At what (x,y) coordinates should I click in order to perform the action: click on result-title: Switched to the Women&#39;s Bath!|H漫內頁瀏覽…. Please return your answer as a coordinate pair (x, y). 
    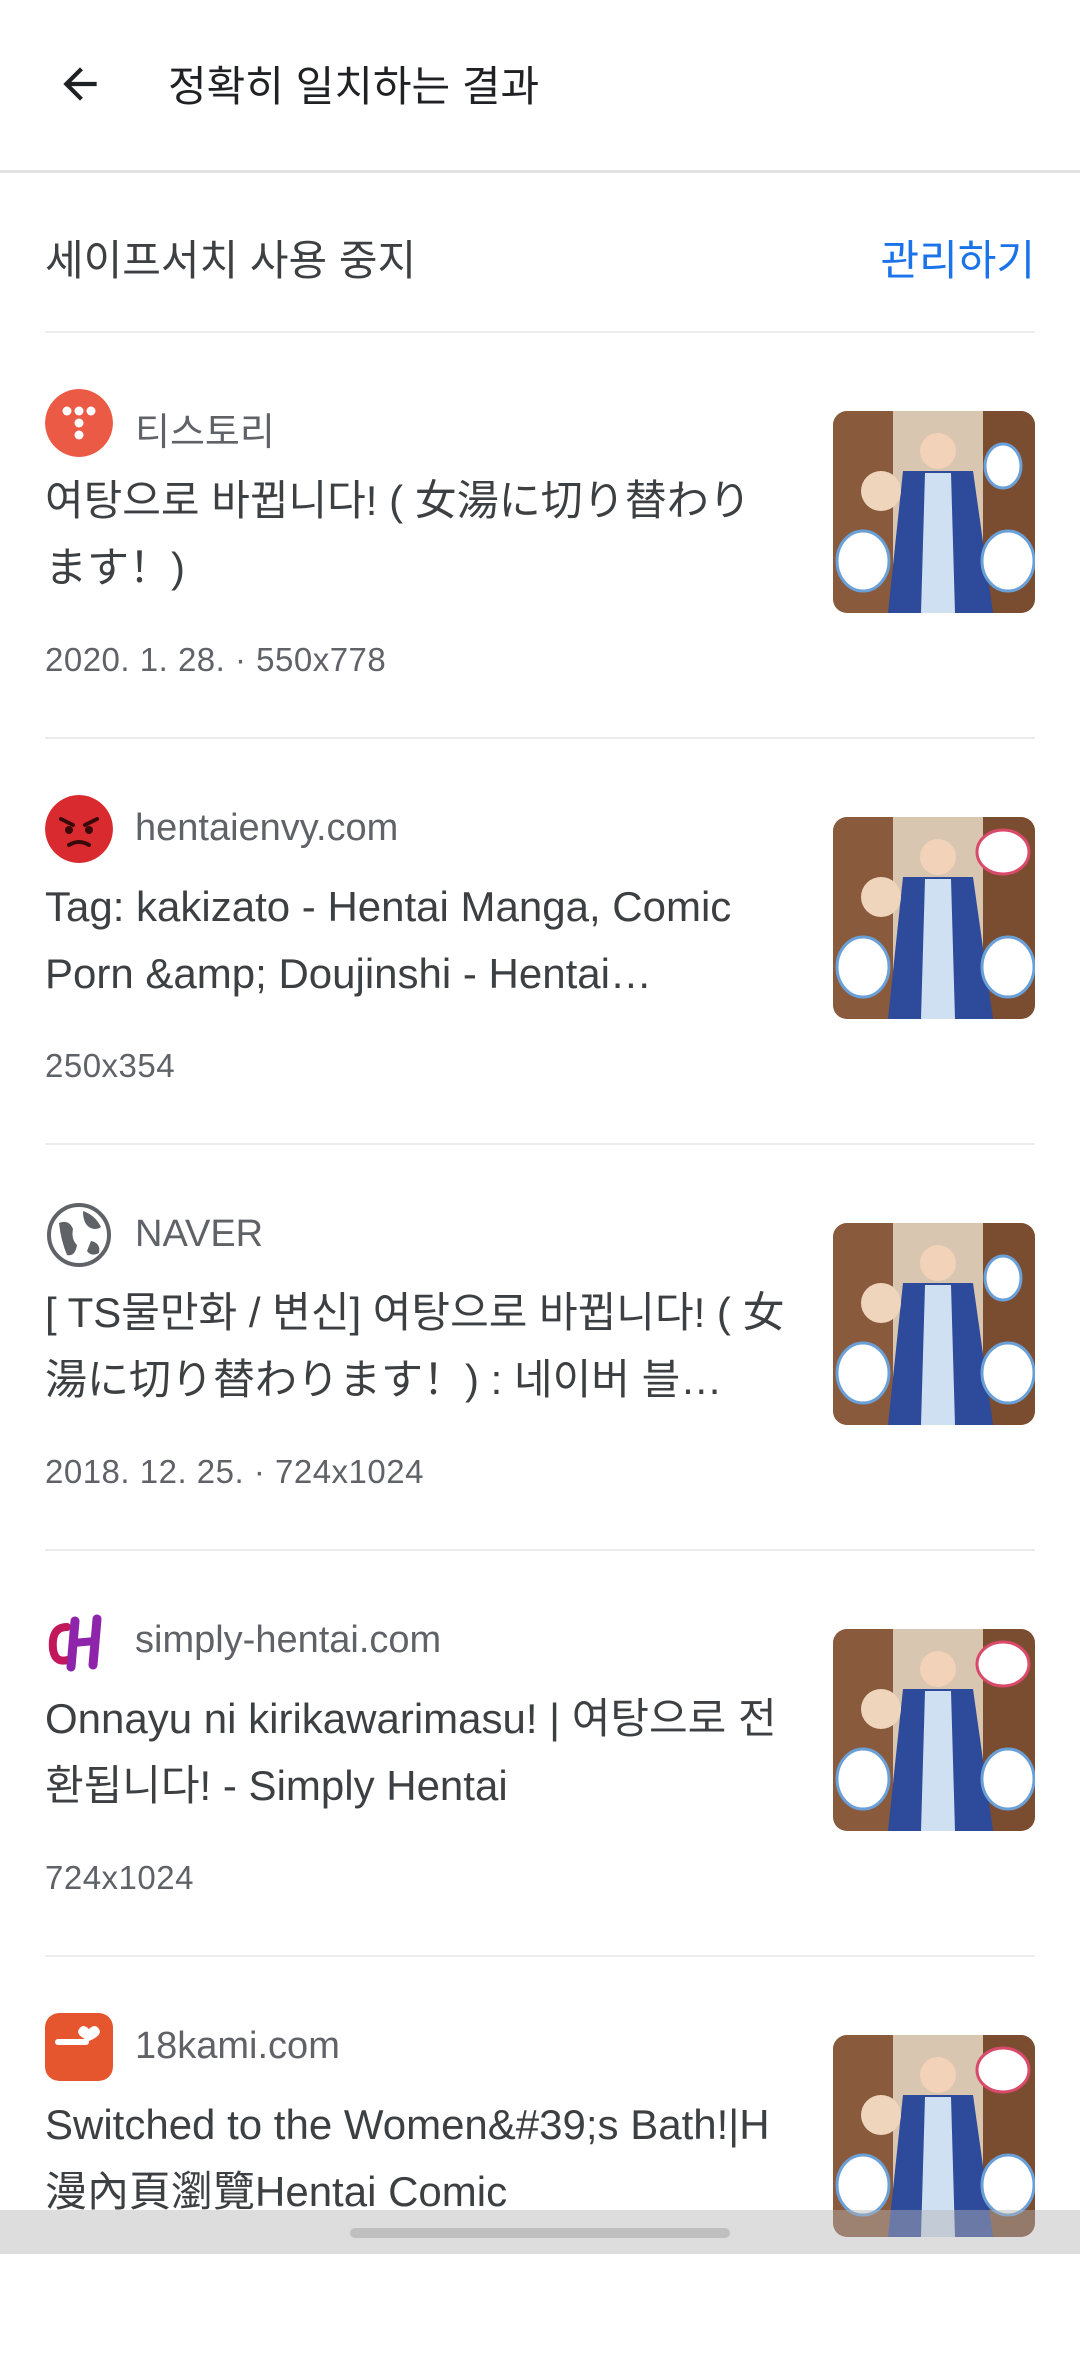
    Looking at the image, I should click on (415, 2158).